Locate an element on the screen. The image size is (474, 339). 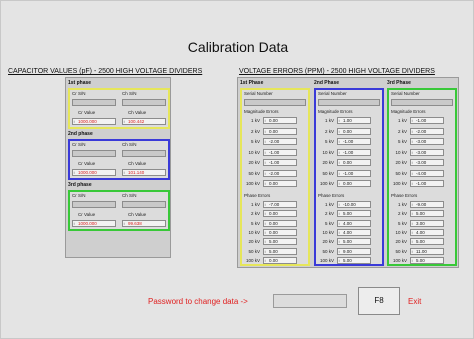
ch-value-field: 99.638 is located at coordinates (144, 223).